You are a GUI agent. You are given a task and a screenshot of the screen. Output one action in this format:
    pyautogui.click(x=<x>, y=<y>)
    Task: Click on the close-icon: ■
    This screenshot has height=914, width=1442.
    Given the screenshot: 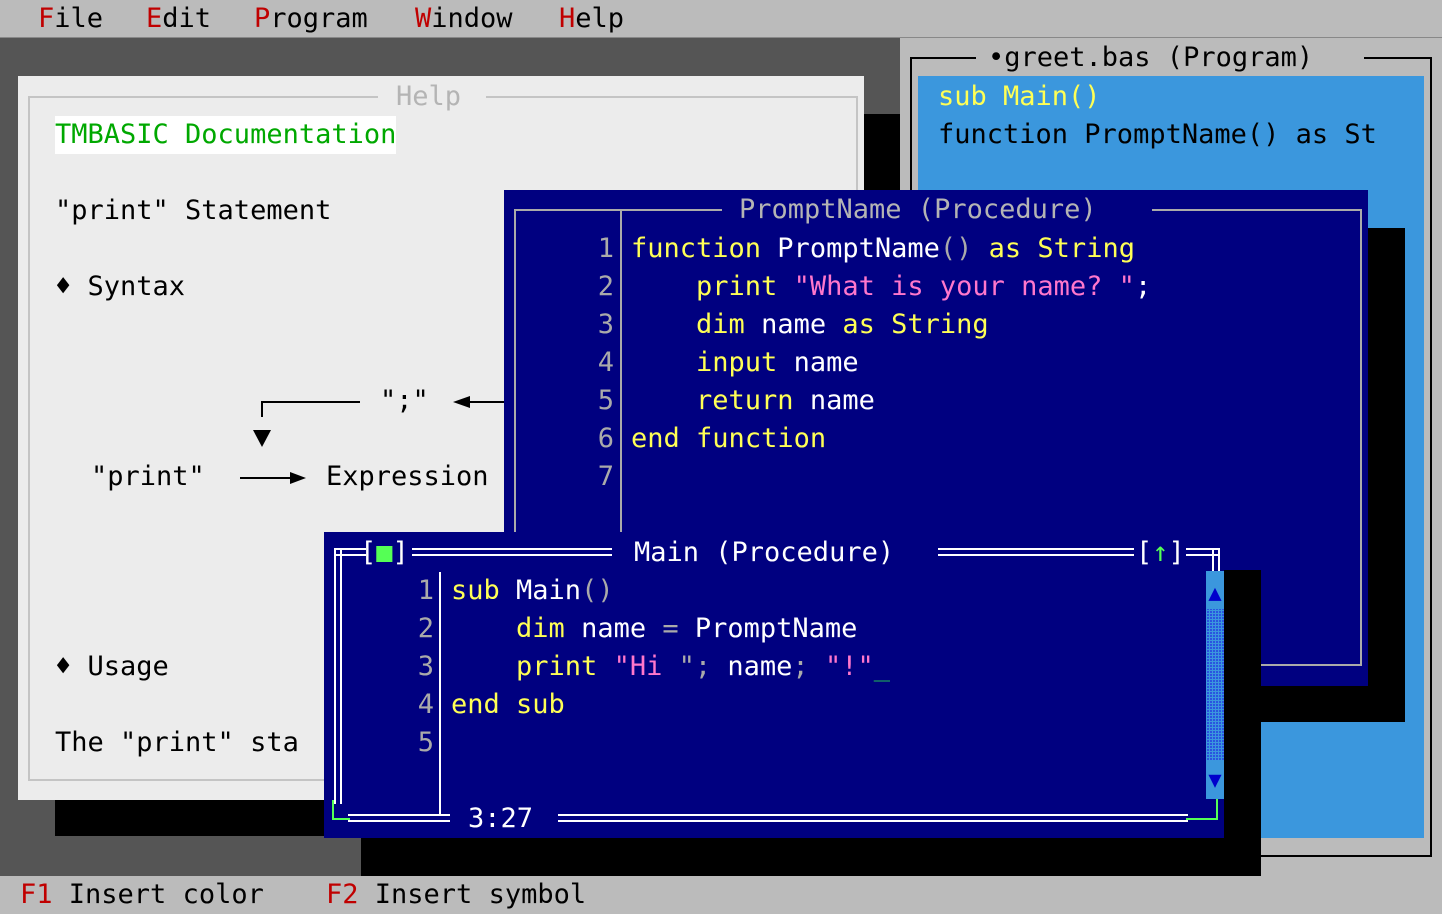 What is the action you would take?
    pyautogui.click(x=384, y=552)
    